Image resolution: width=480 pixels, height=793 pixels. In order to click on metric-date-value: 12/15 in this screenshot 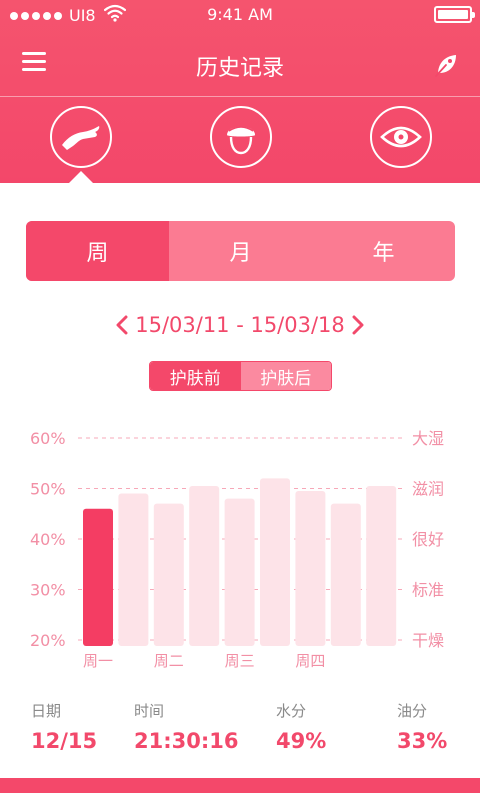, I will do `click(64, 741)`.